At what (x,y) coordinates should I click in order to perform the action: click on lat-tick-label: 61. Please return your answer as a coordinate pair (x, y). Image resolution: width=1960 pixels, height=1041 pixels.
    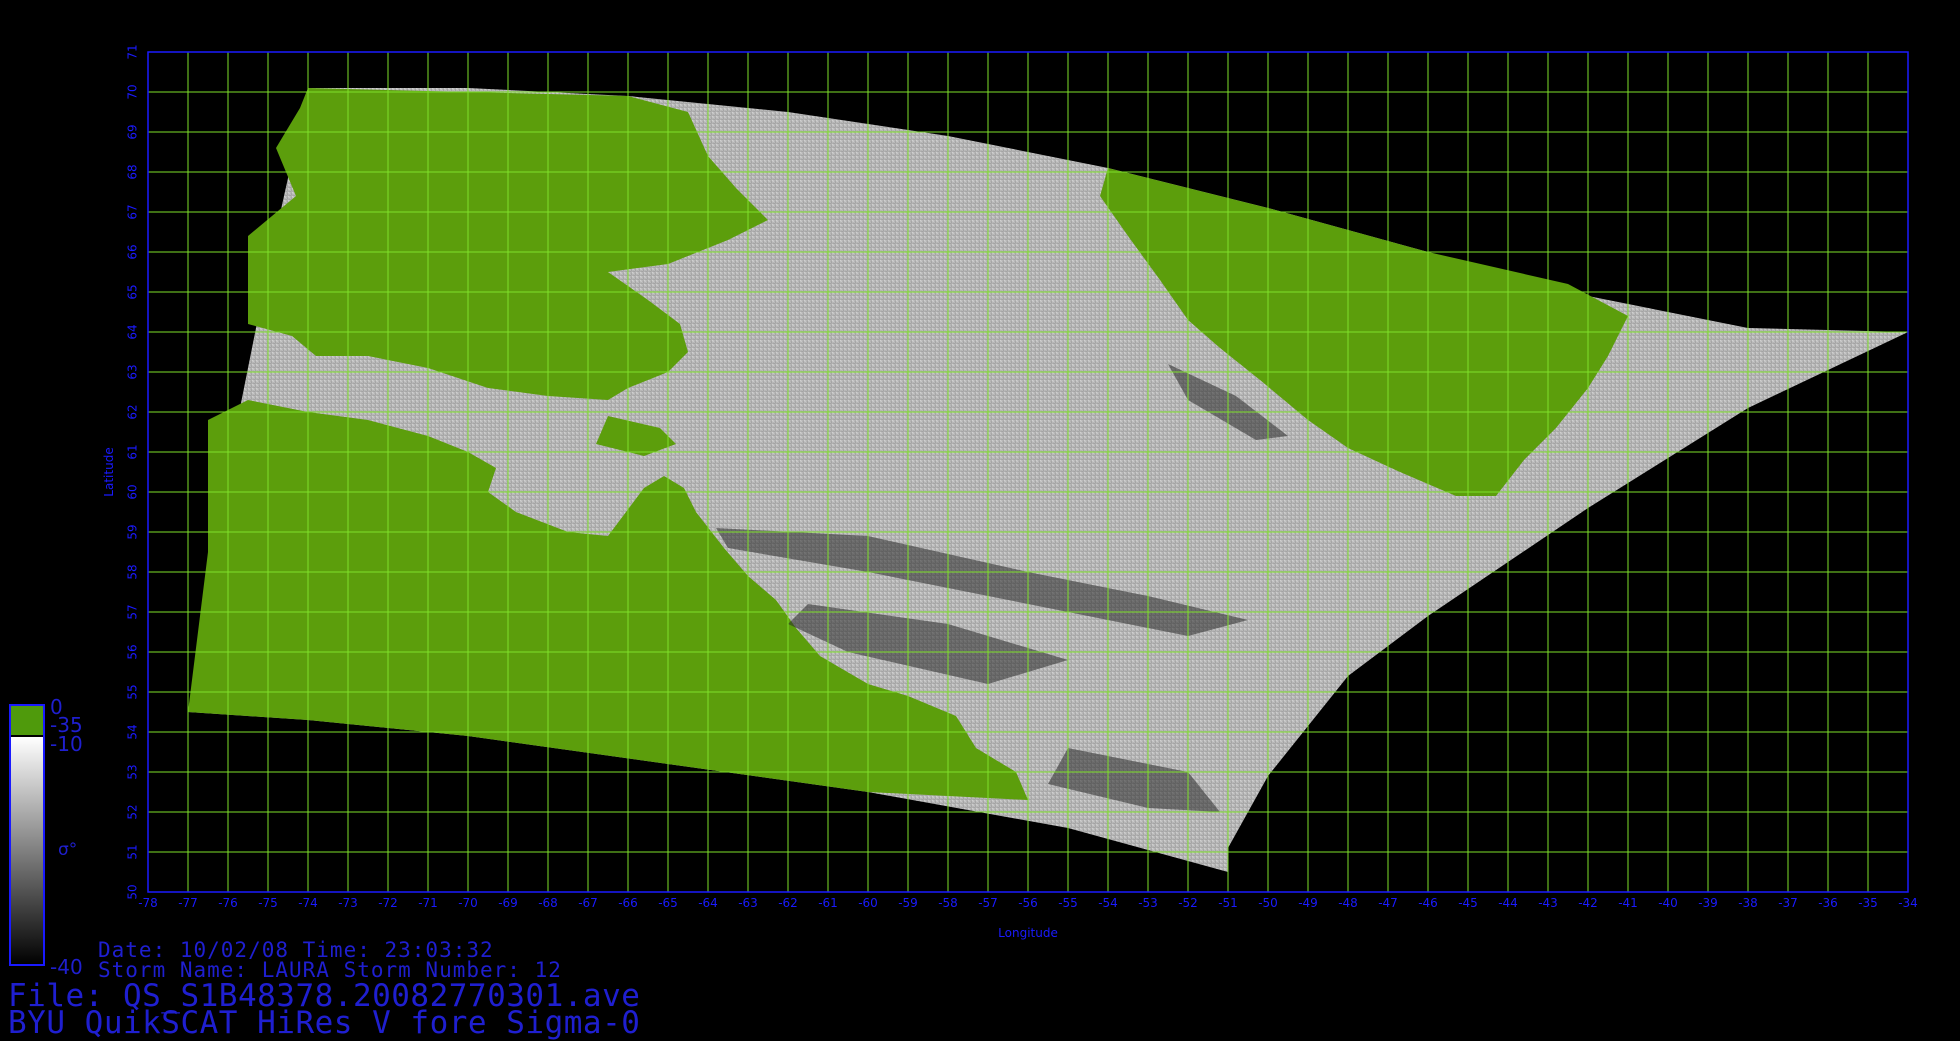
    Looking at the image, I should click on (133, 451).